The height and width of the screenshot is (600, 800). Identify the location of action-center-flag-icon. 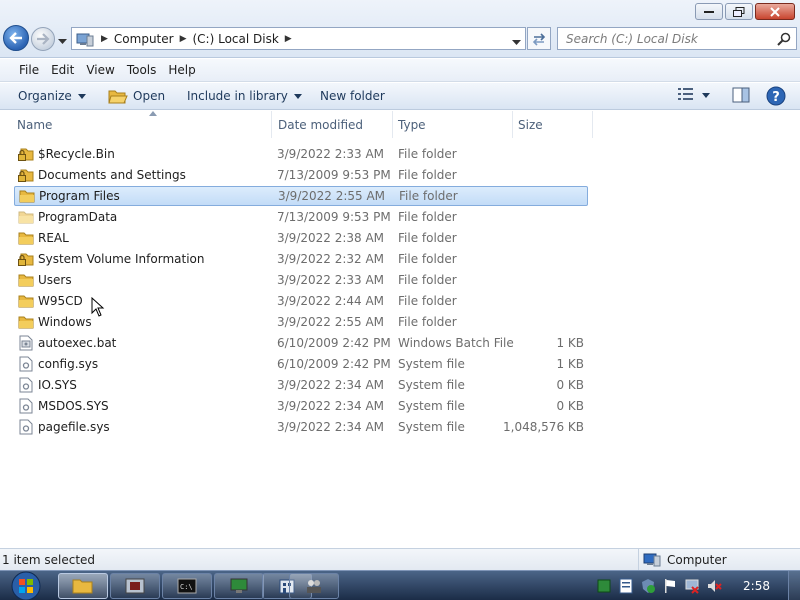
(670, 586).